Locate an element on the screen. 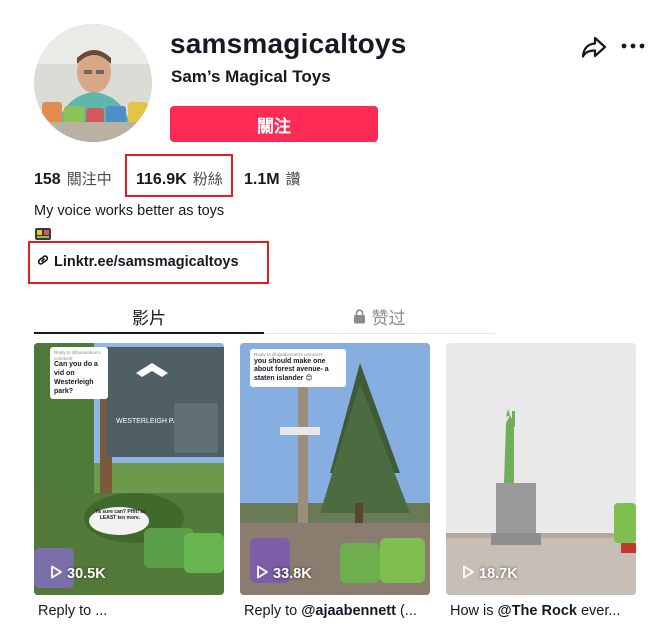 This screenshot has width=649, height=632. tab-videos: 影片 is located at coordinates (149, 316).